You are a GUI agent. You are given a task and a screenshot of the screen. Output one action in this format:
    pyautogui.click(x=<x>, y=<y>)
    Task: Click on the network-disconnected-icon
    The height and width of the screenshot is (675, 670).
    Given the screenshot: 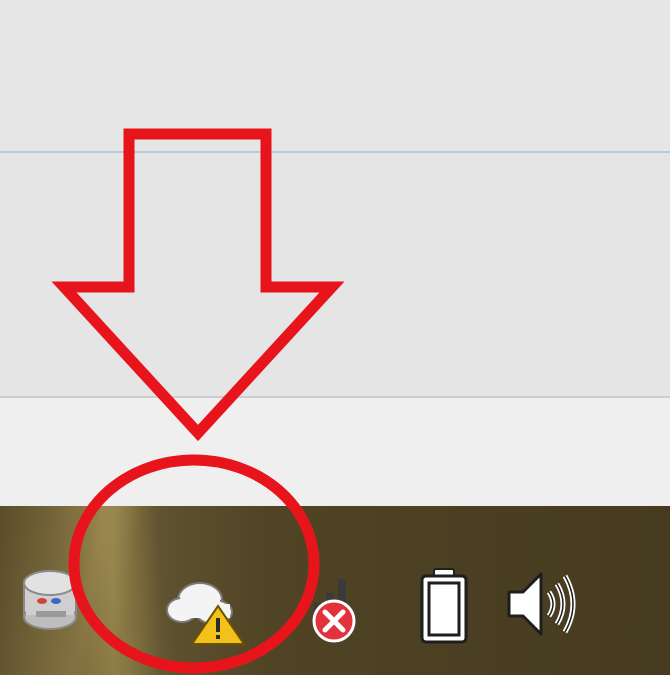 What is the action you would take?
    pyautogui.click(x=330, y=610)
    